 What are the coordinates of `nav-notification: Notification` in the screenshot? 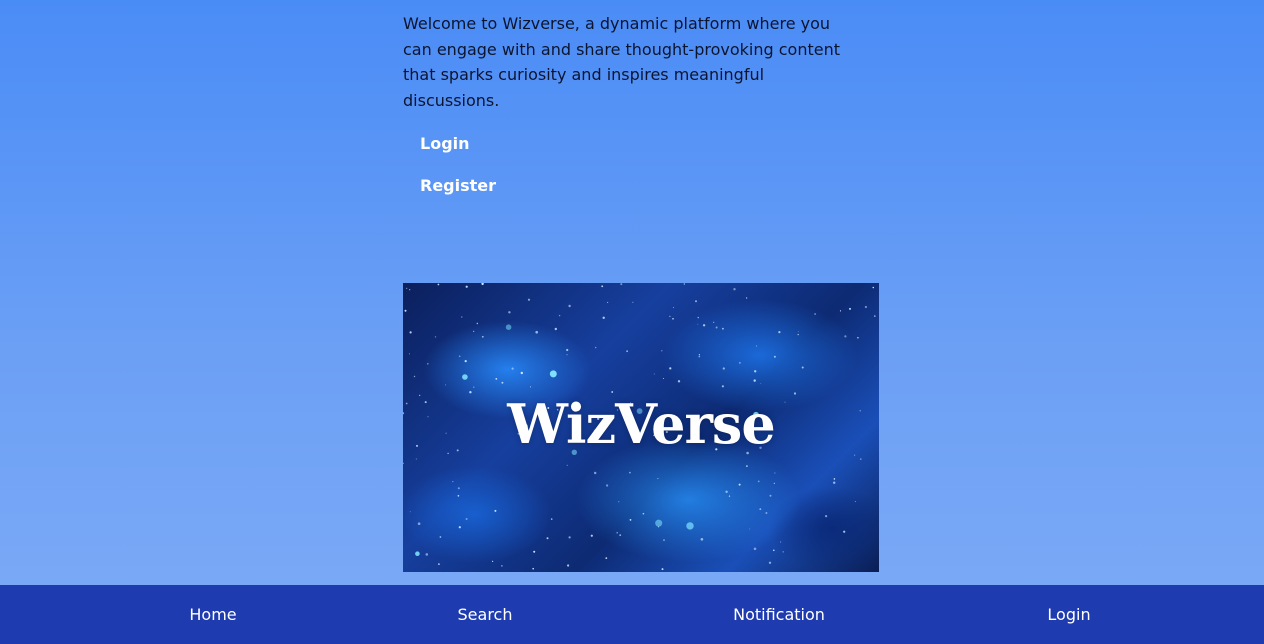 It's located at (779, 614).